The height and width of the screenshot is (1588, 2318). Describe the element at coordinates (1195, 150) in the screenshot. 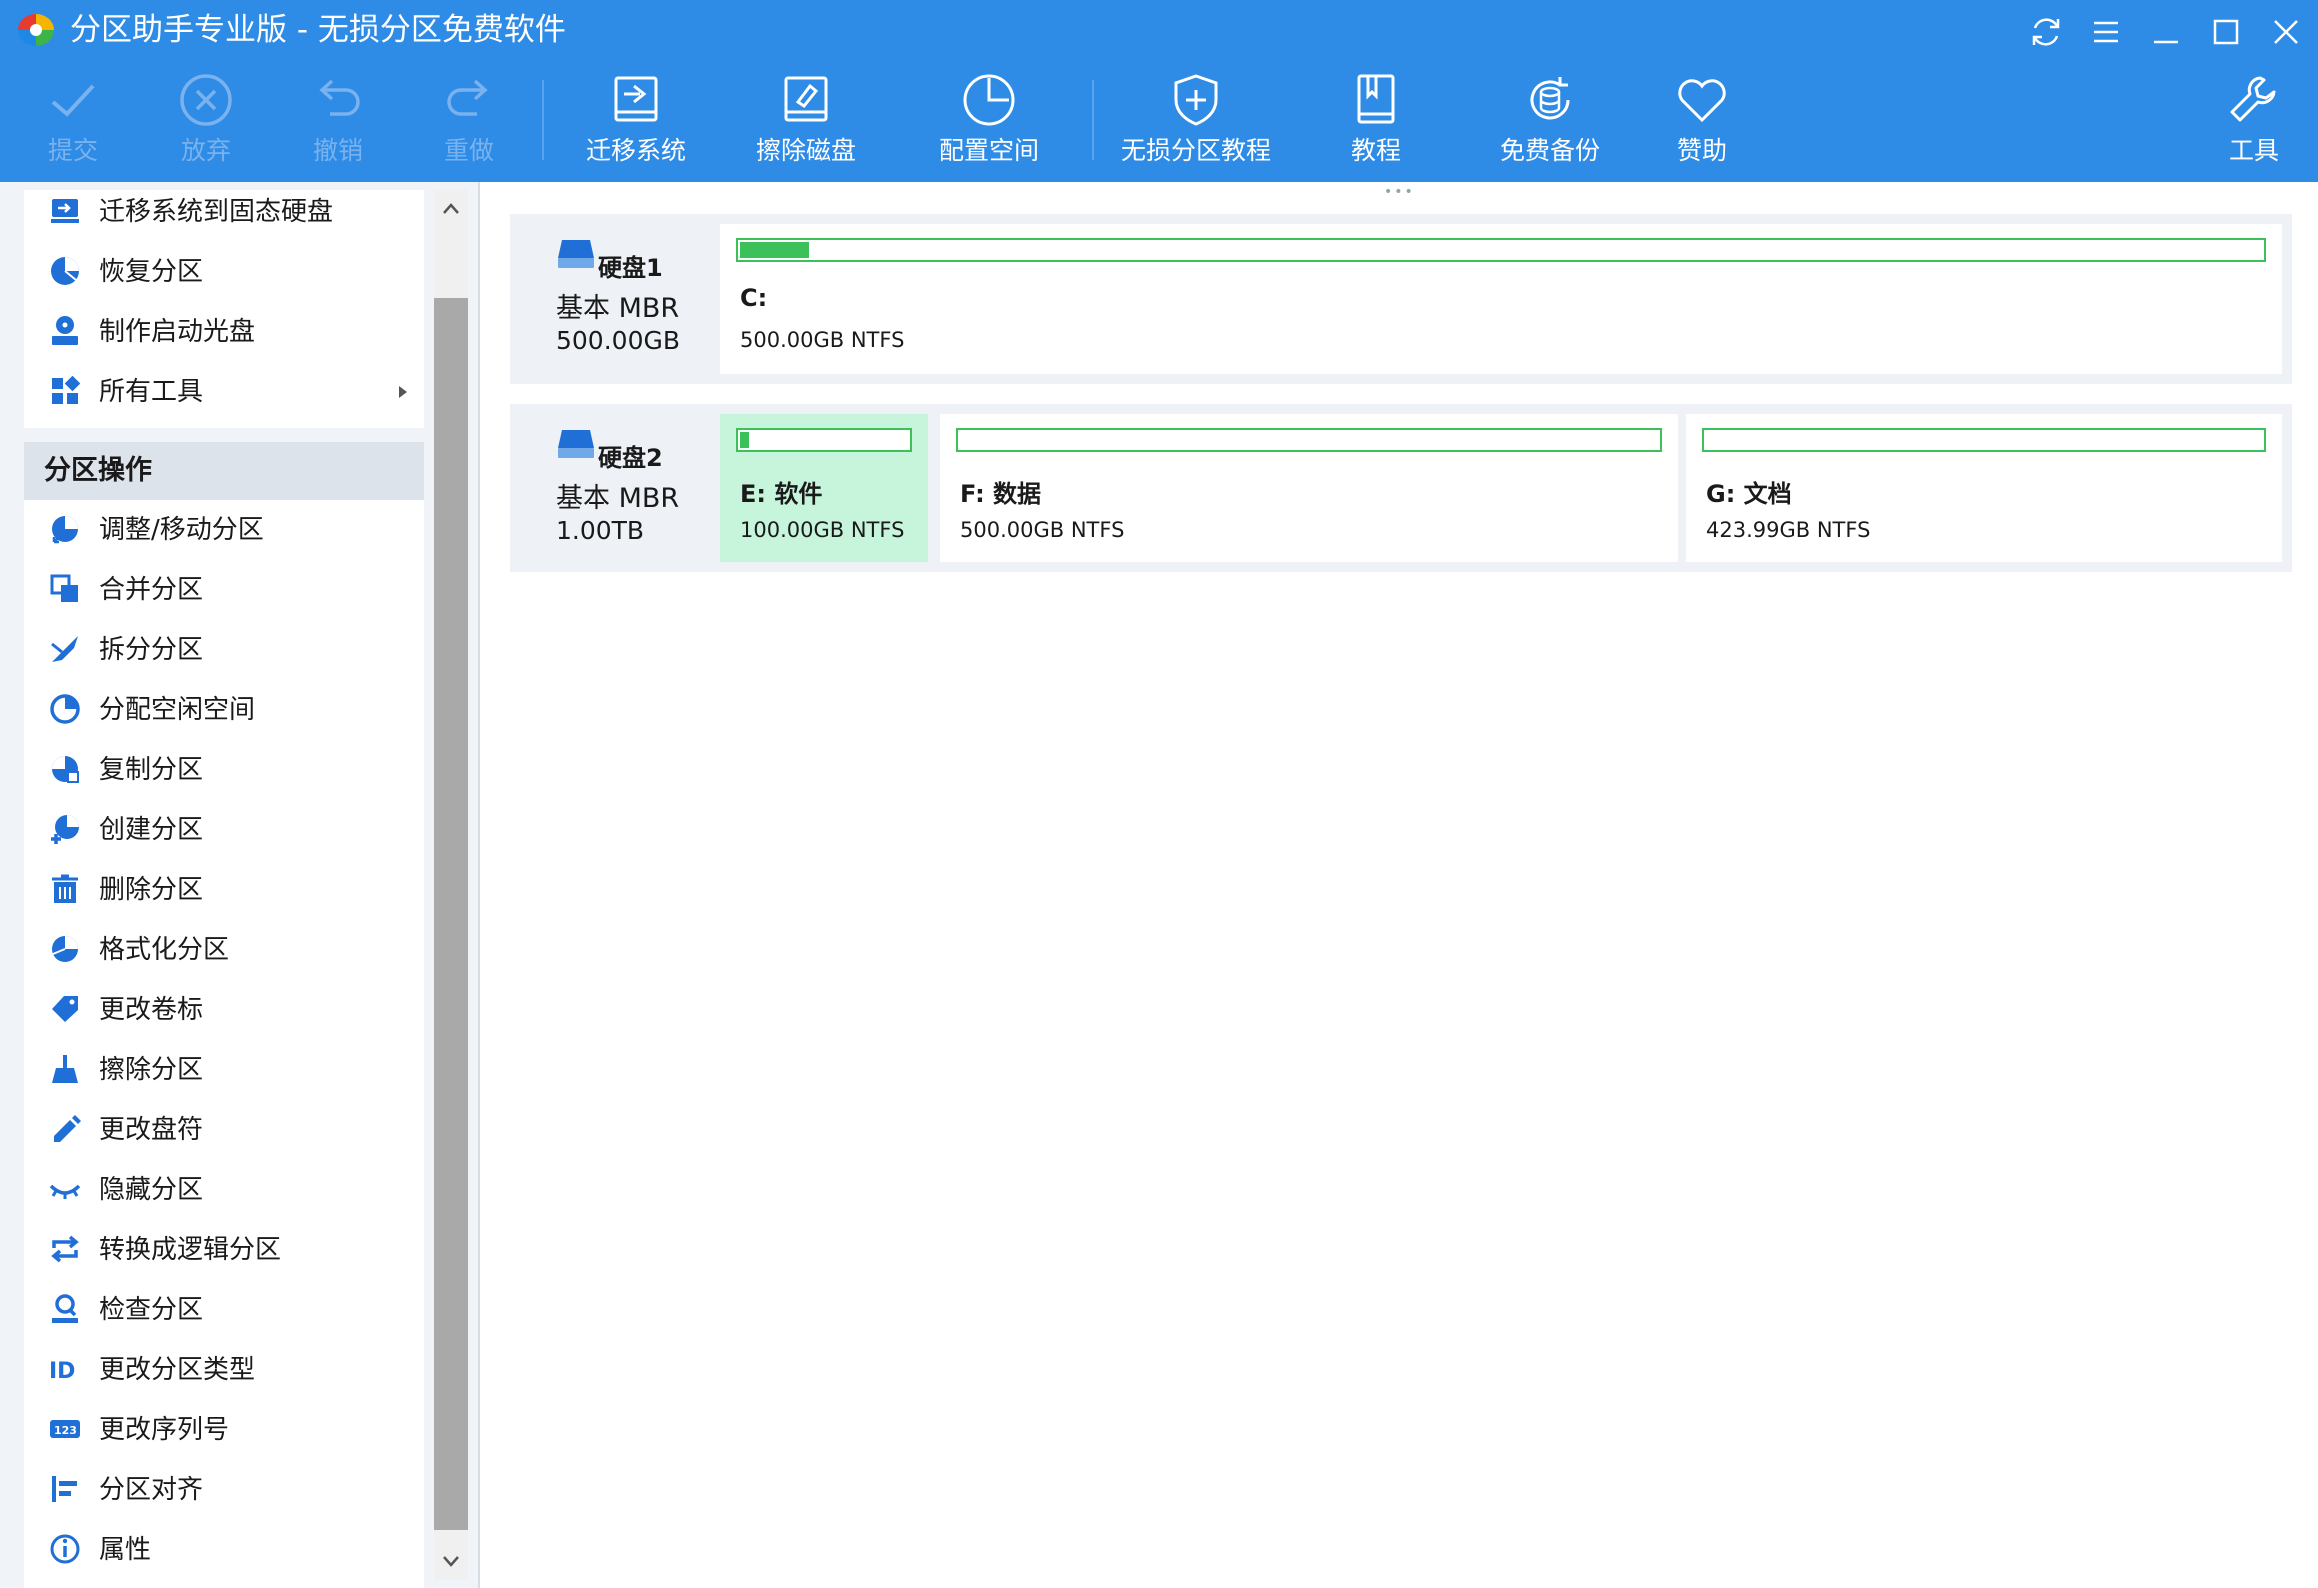

I see `tutorial-lossless-label: 无损分区教程` at that location.